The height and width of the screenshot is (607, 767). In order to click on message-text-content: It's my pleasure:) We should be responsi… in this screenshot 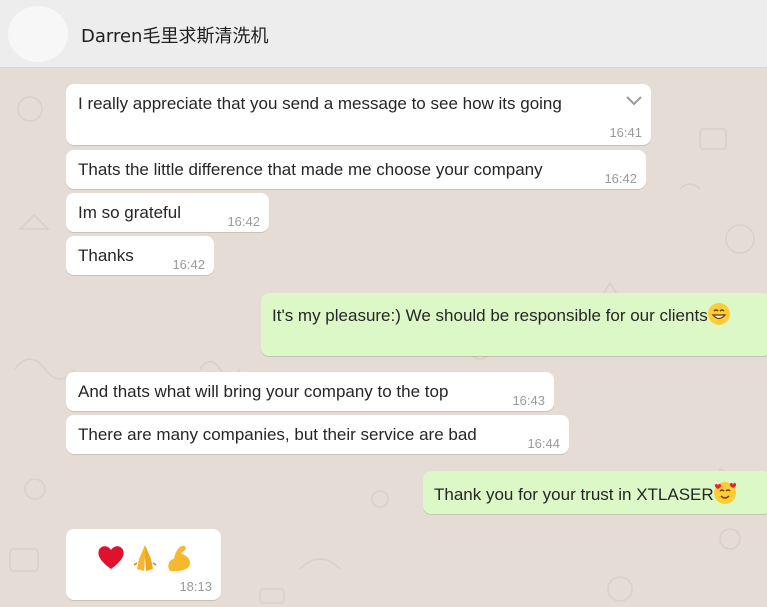, I will do `click(490, 315)`.